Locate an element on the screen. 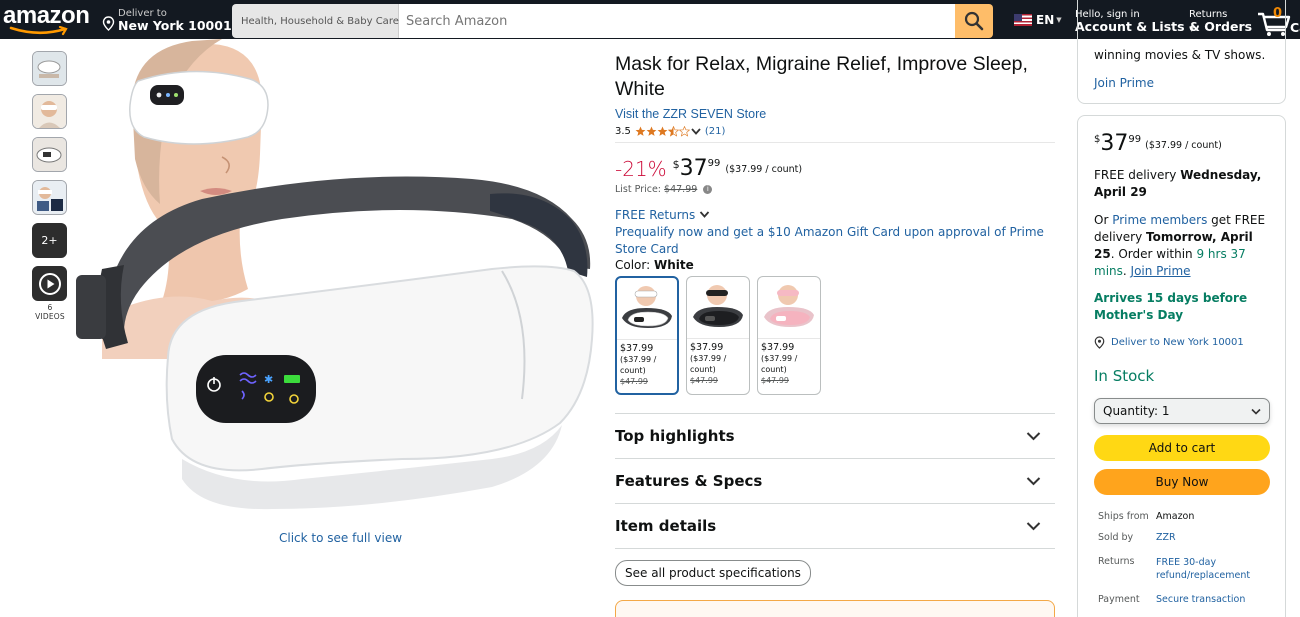 This screenshot has width=1300, height=617. quantity-value: 1 is located at coordinates (1165, 411).